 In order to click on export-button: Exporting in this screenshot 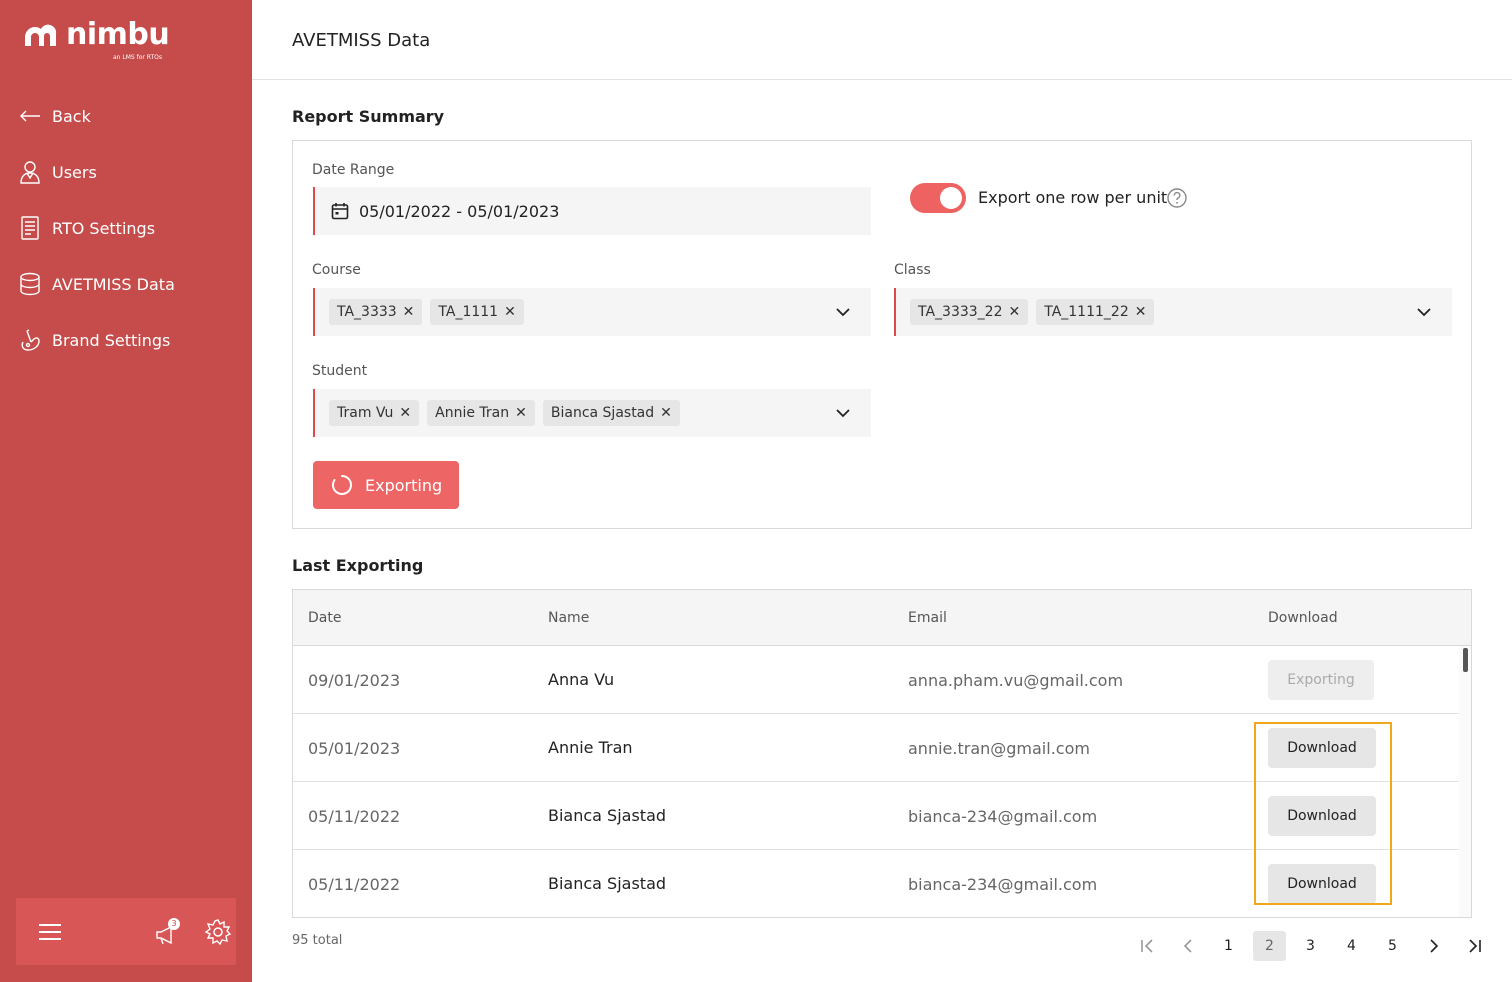, I will do `click(386, 485)`.